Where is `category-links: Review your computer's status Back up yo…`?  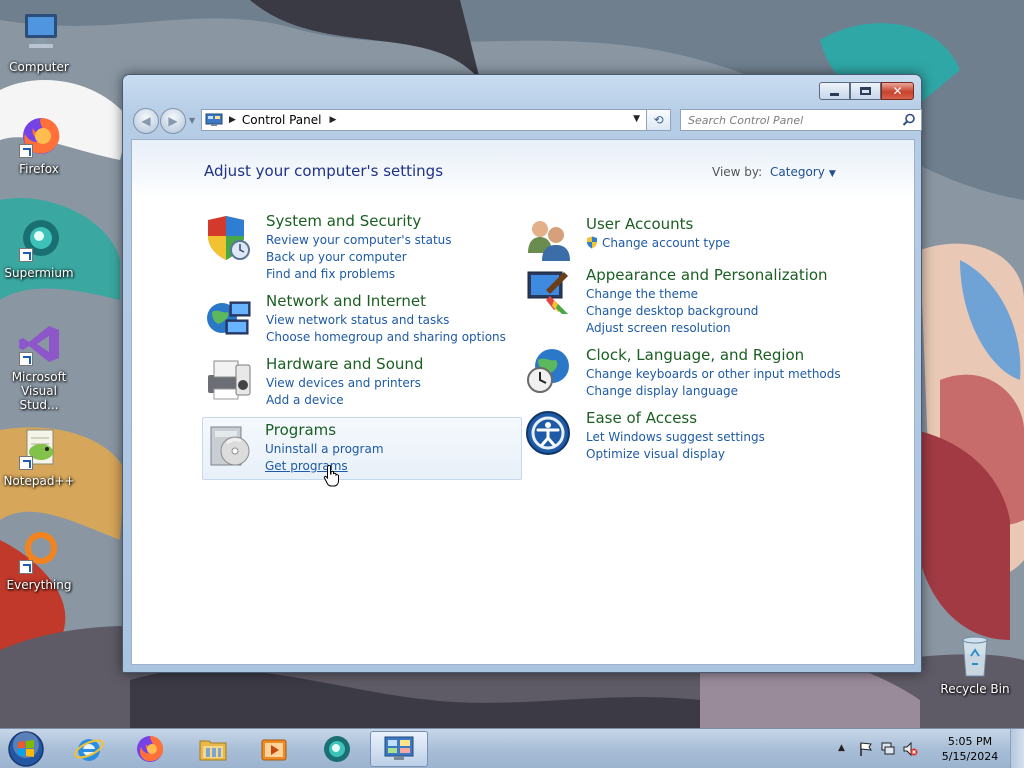
category-links: Review your computer's status Back up yo… is located at coordinates (359, 257).